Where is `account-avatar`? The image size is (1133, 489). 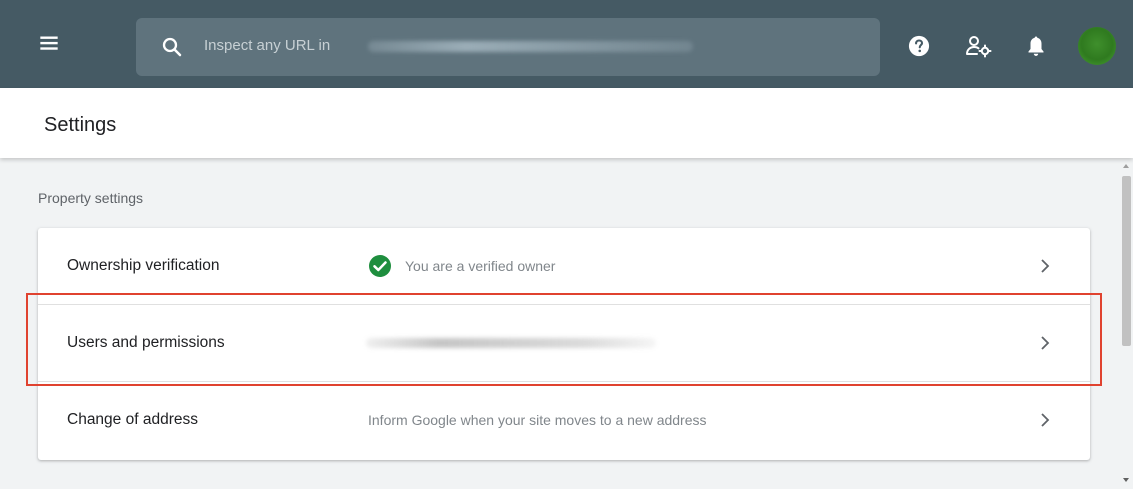
account-avatar is located at coordinates (1097, 46).